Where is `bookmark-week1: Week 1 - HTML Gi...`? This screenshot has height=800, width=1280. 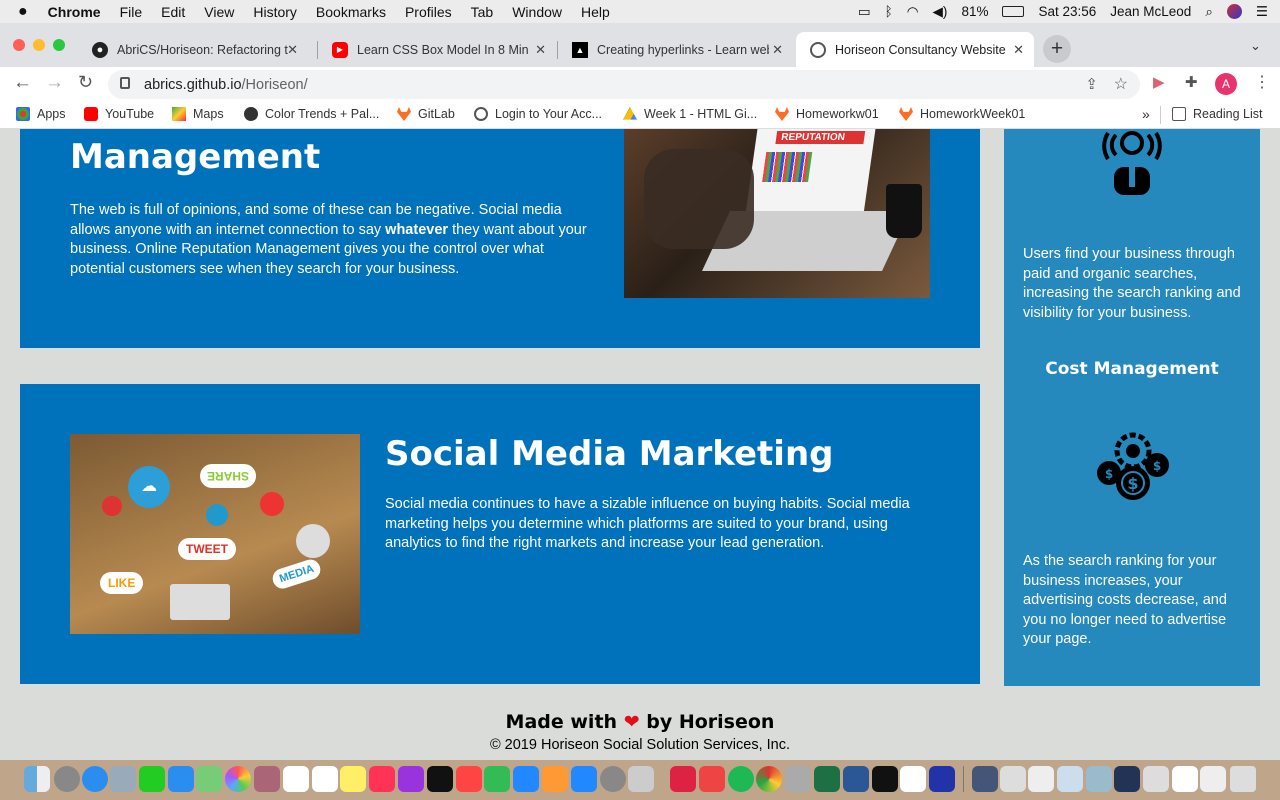
bookmark-week1: Week 1 - HTML Gi... is located at coordinates (690, 114).